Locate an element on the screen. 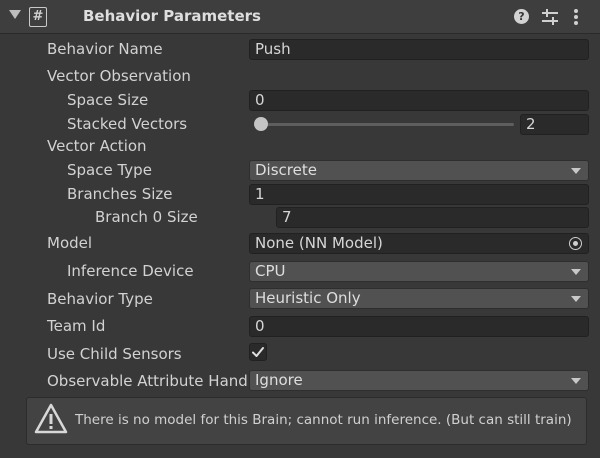 The width and height of the screenshot is (600, 458). team-id-input: 0 is located at coordinates (419, 326).